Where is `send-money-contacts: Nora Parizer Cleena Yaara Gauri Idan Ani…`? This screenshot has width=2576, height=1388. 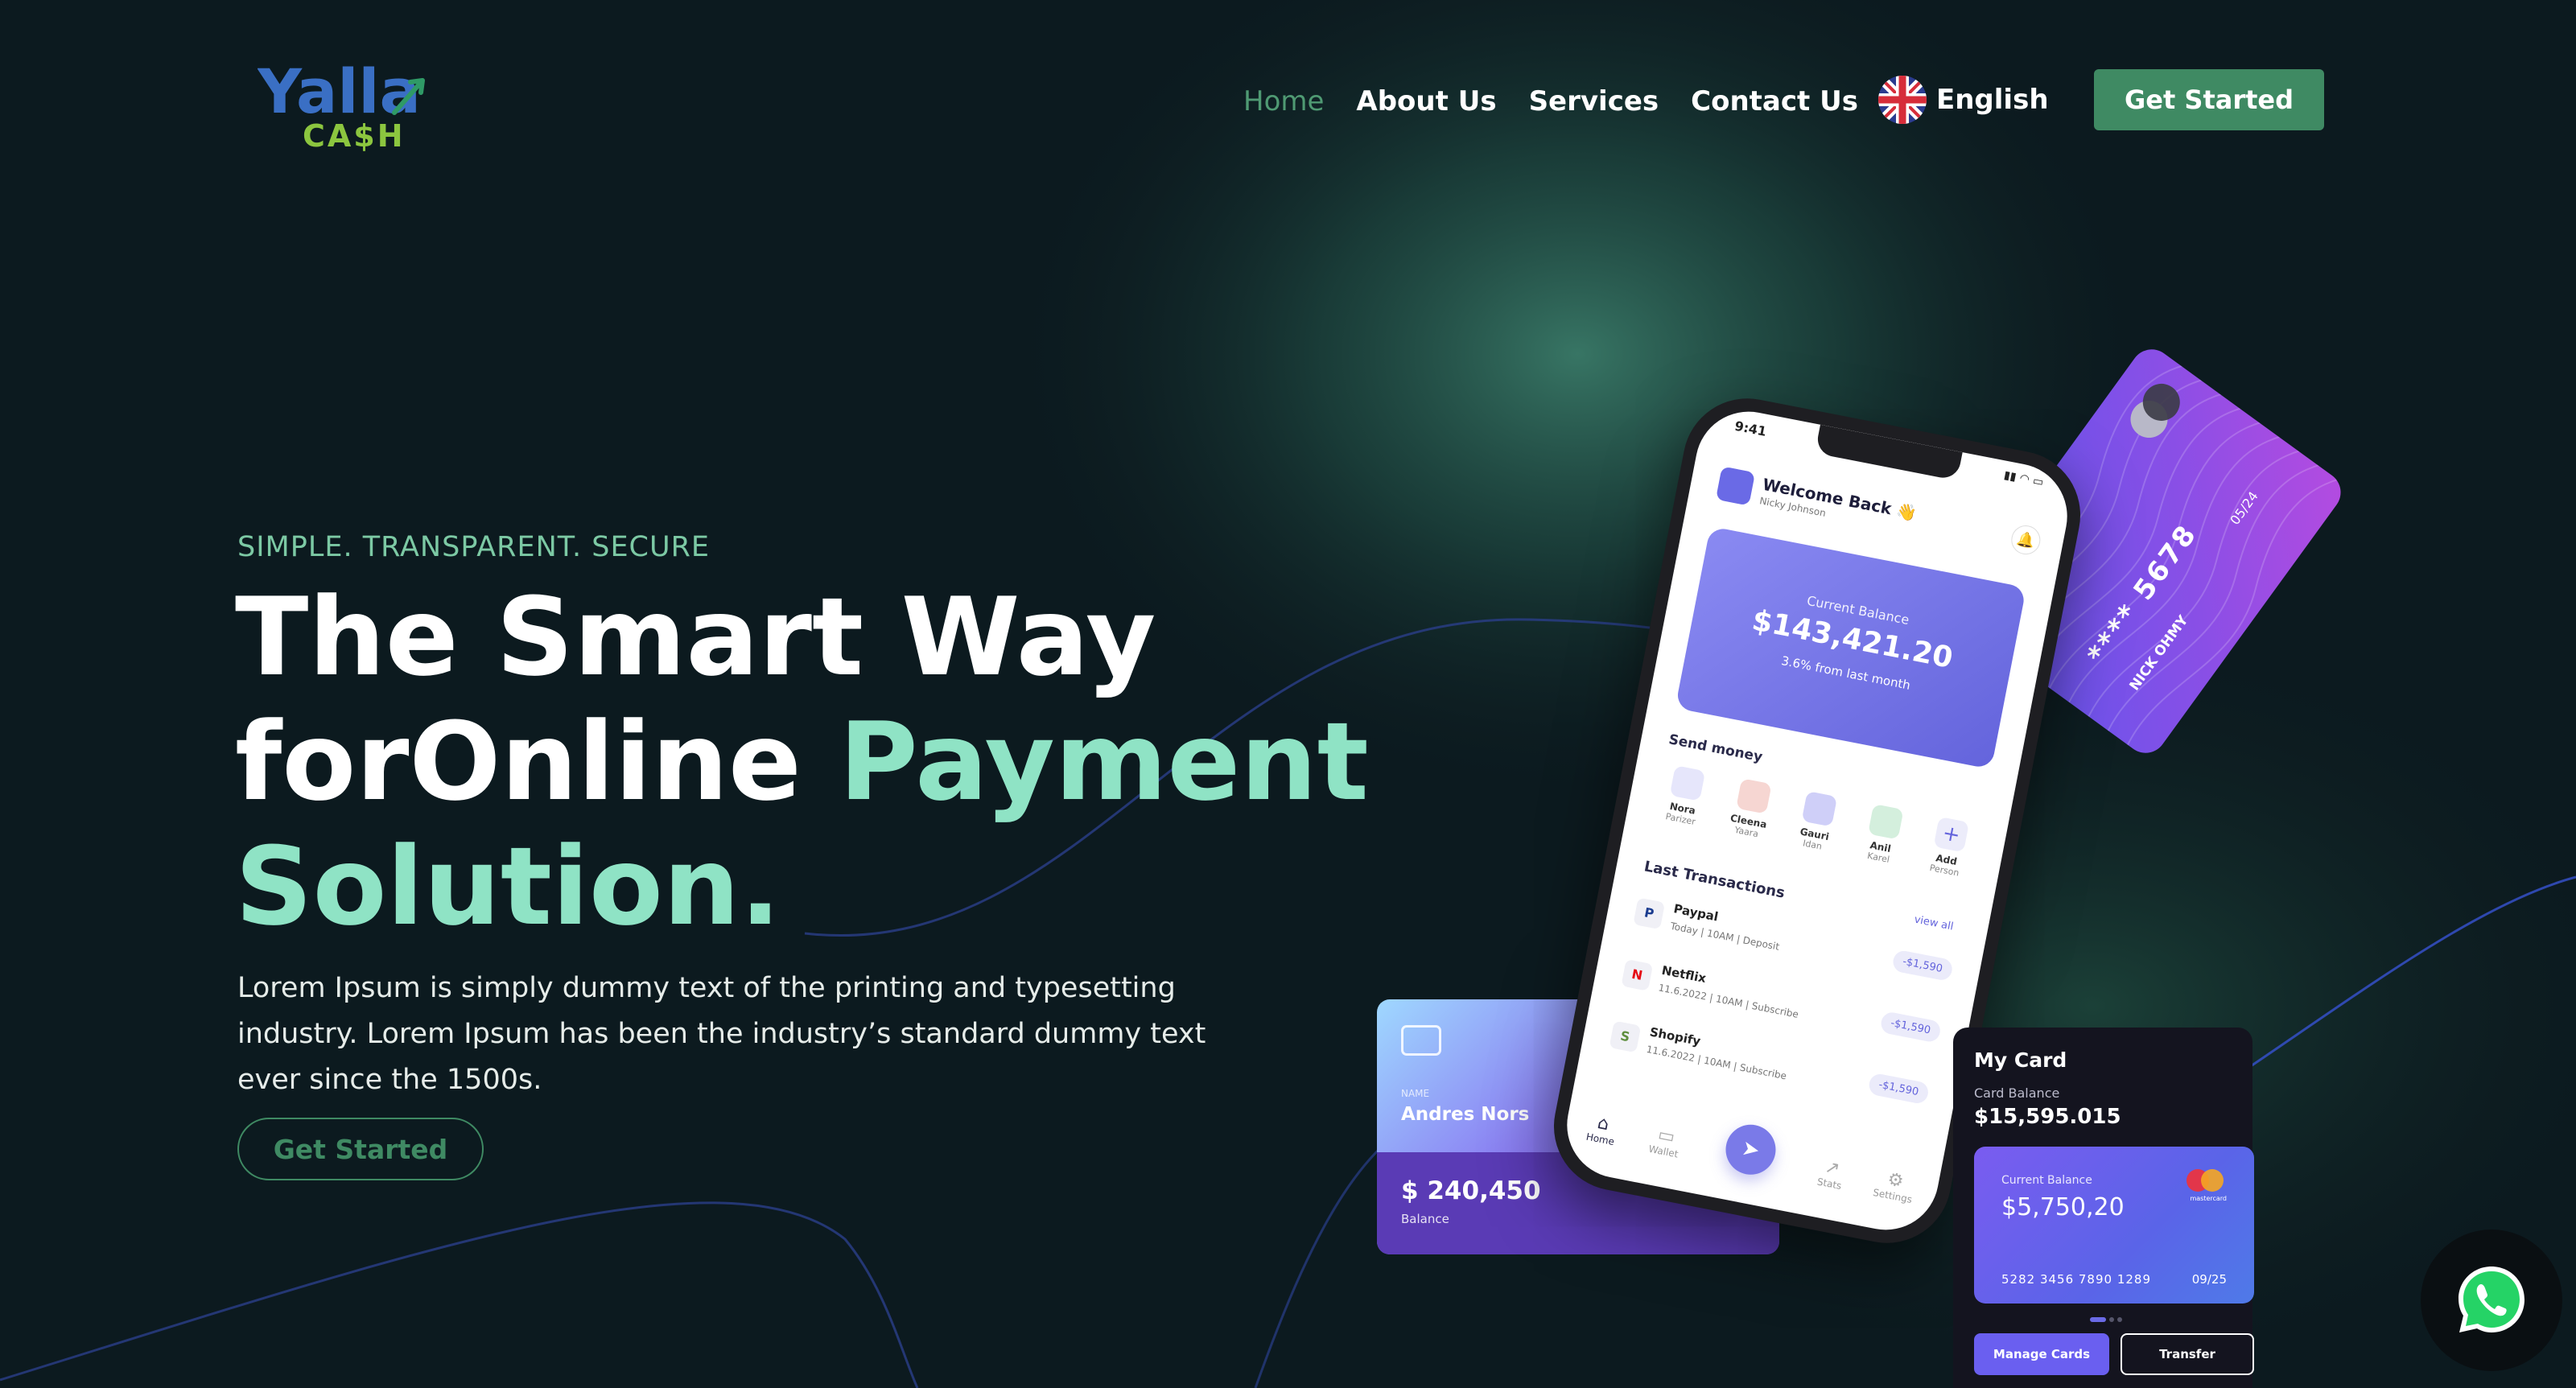 send-money-contacts: Nora Parizer Cleena Yaara Gauri Idan Ani… is located at coordinates (1817, 821).